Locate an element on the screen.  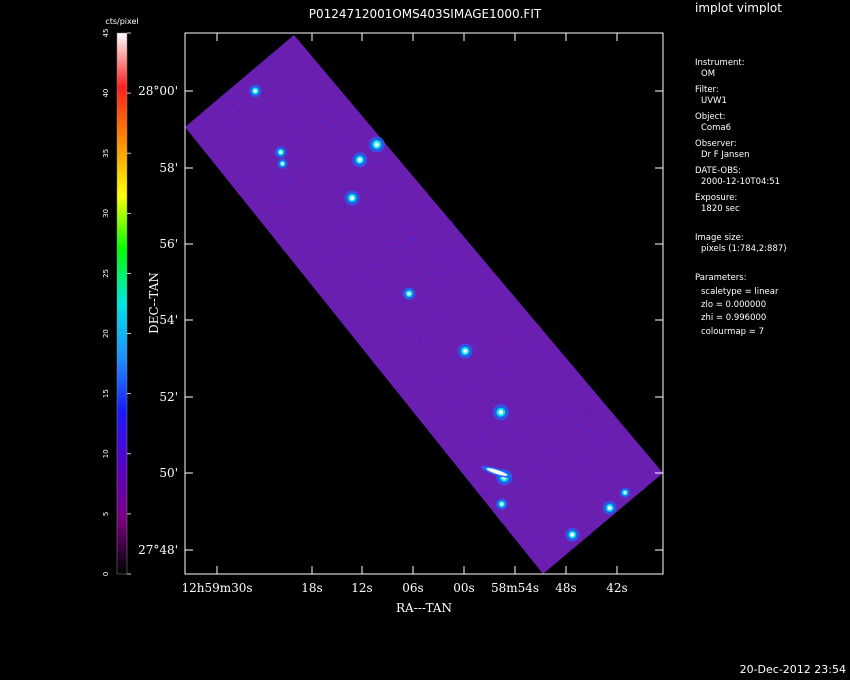
filter-label: Filter: is located at coordinates (707, 90).